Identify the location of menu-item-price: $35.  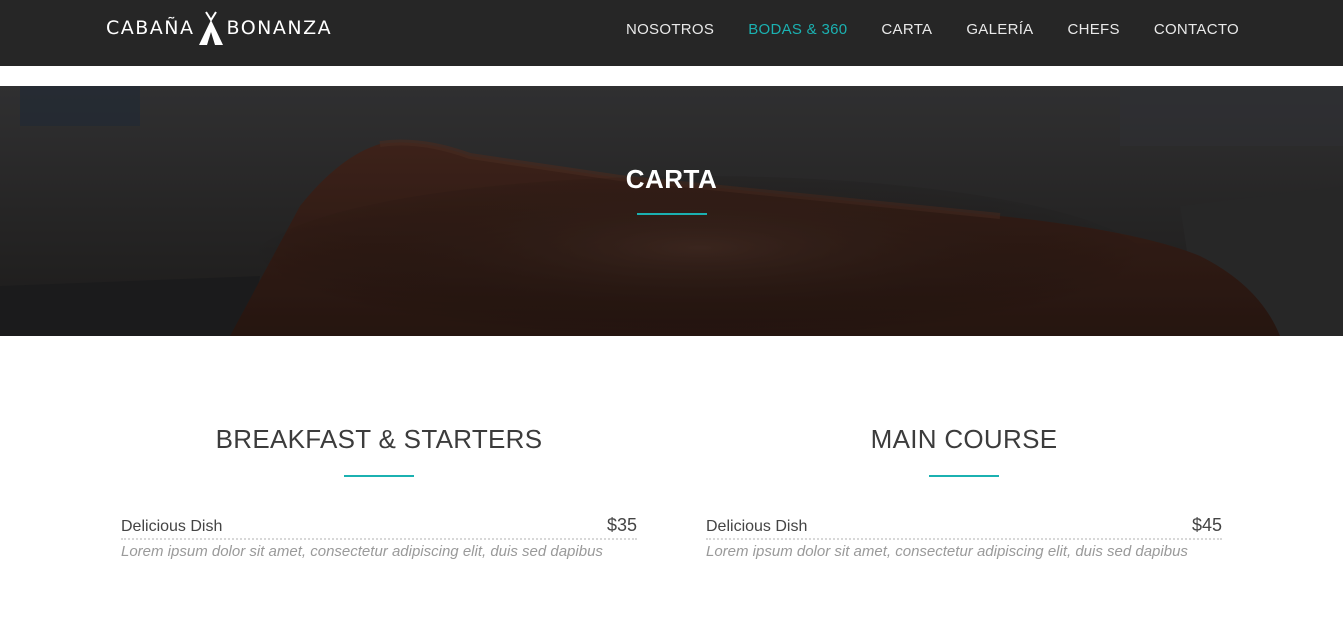
(621, 525).